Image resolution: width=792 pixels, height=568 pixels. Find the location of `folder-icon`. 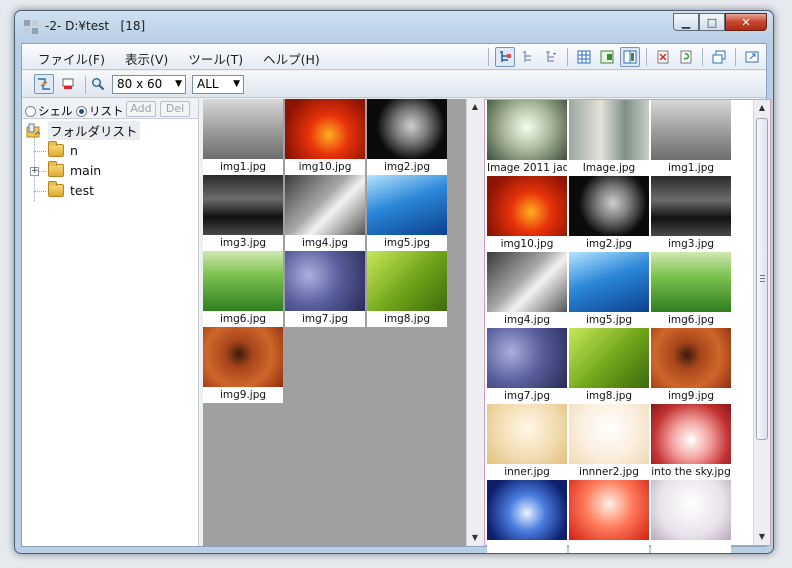

folder-icon is located at coordinates (56, 189).